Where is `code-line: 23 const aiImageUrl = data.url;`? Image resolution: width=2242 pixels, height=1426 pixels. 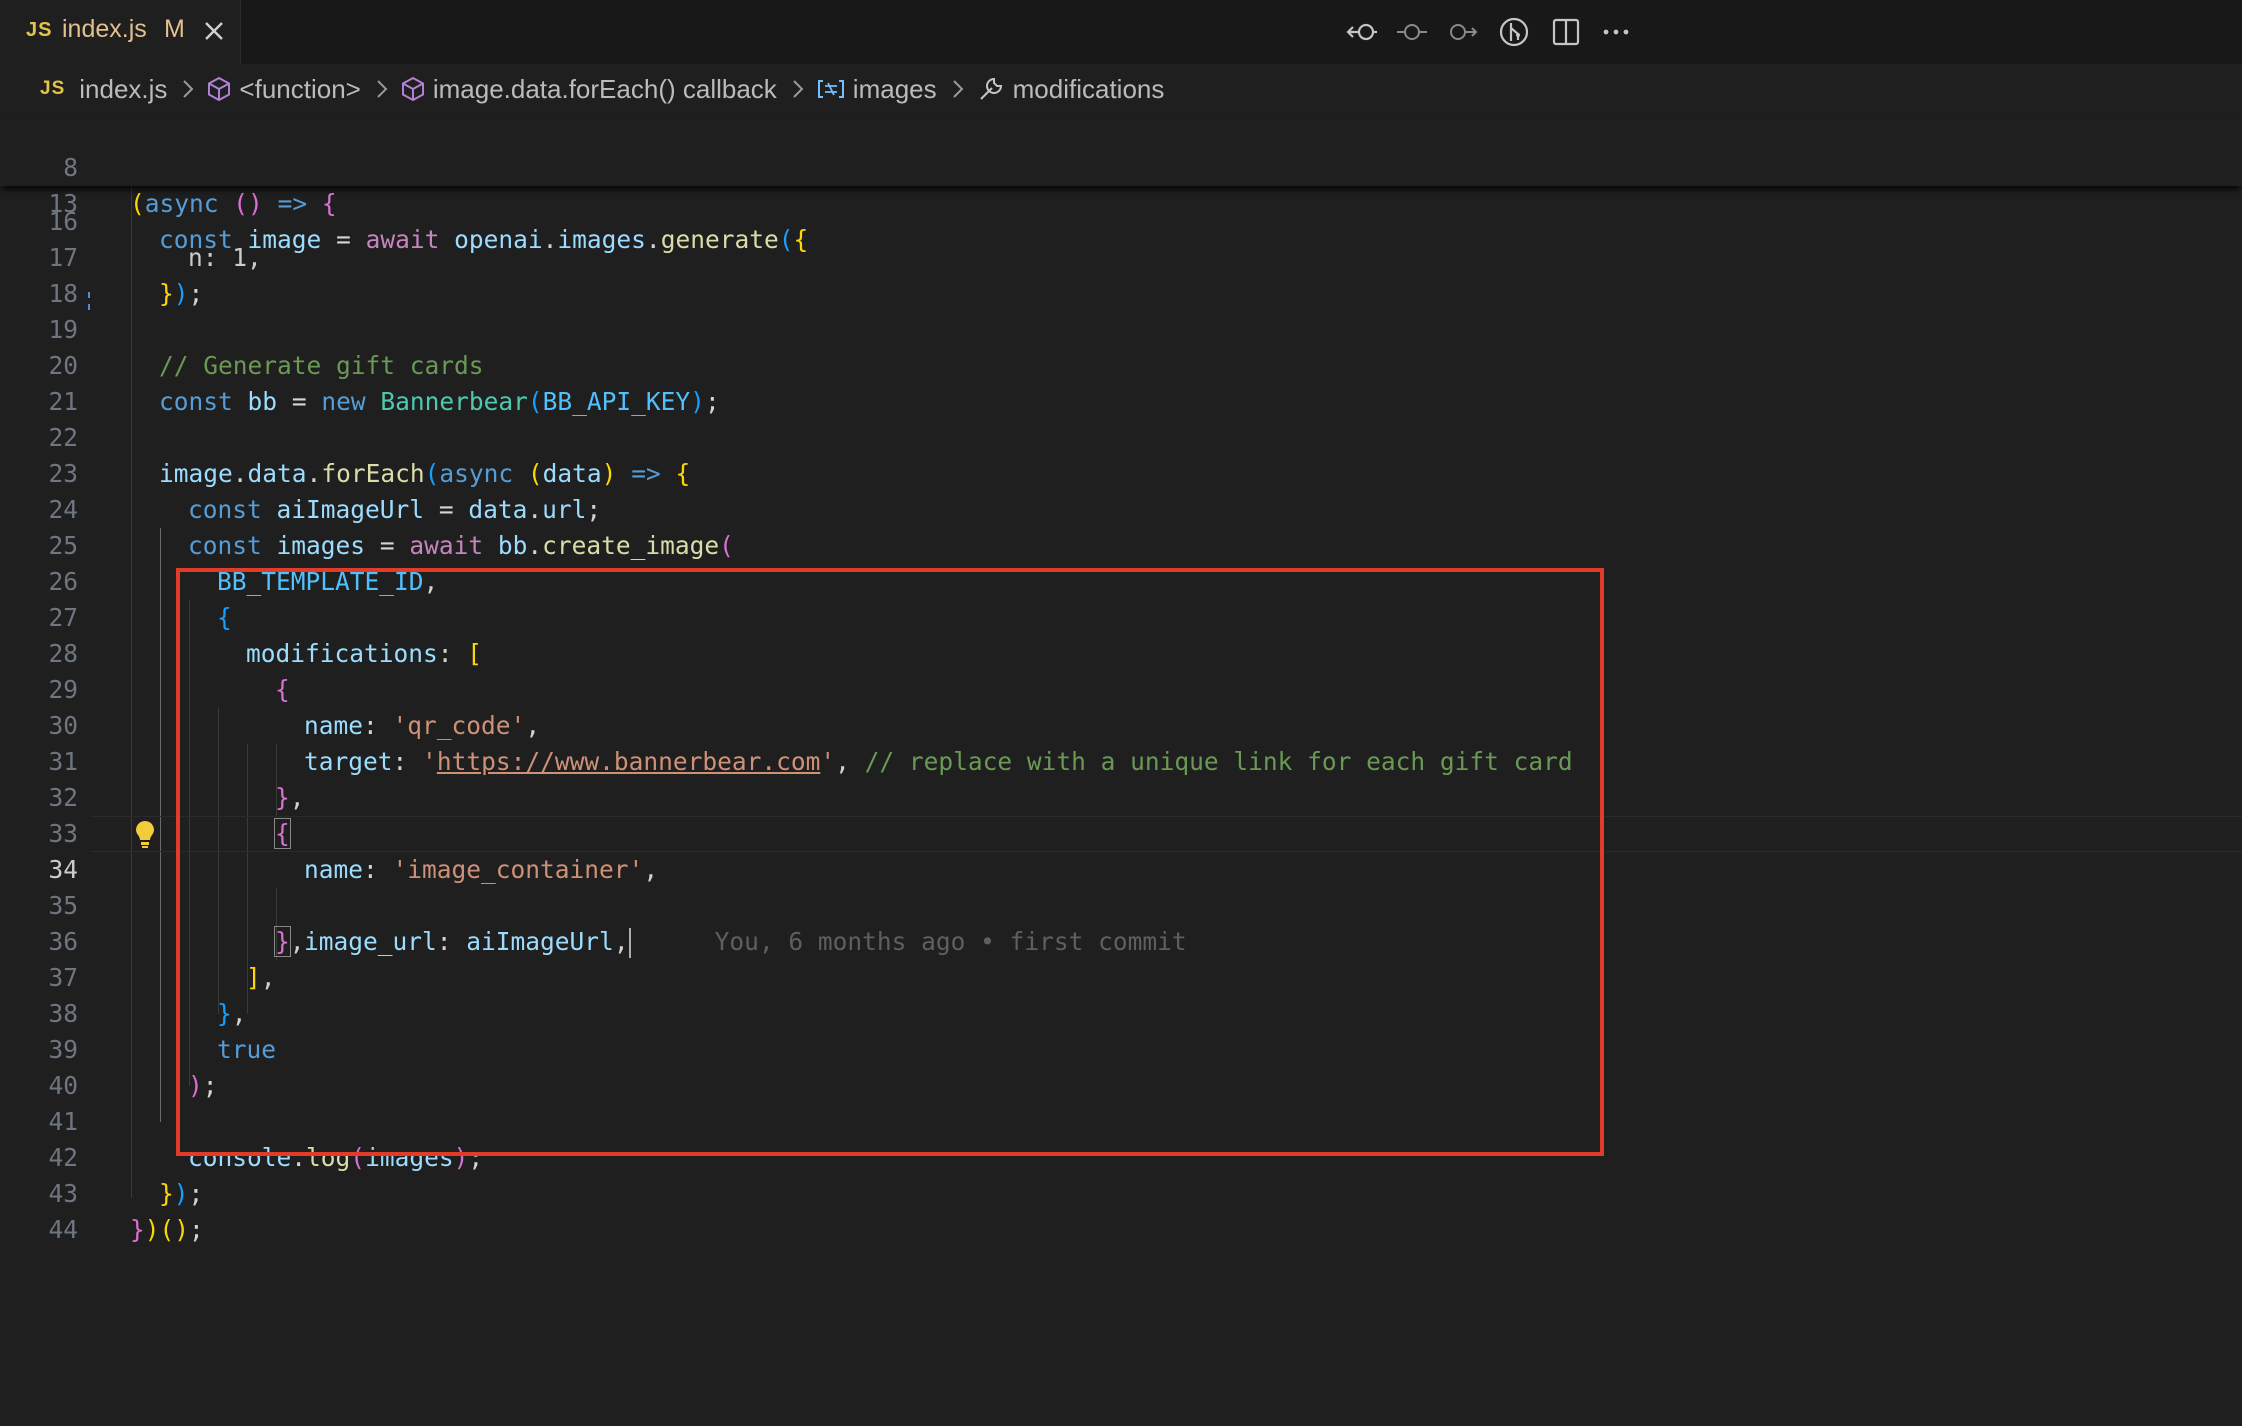
code-line: 23 const aiImageUrl = data.url; is located at coordinates (1121, 472).